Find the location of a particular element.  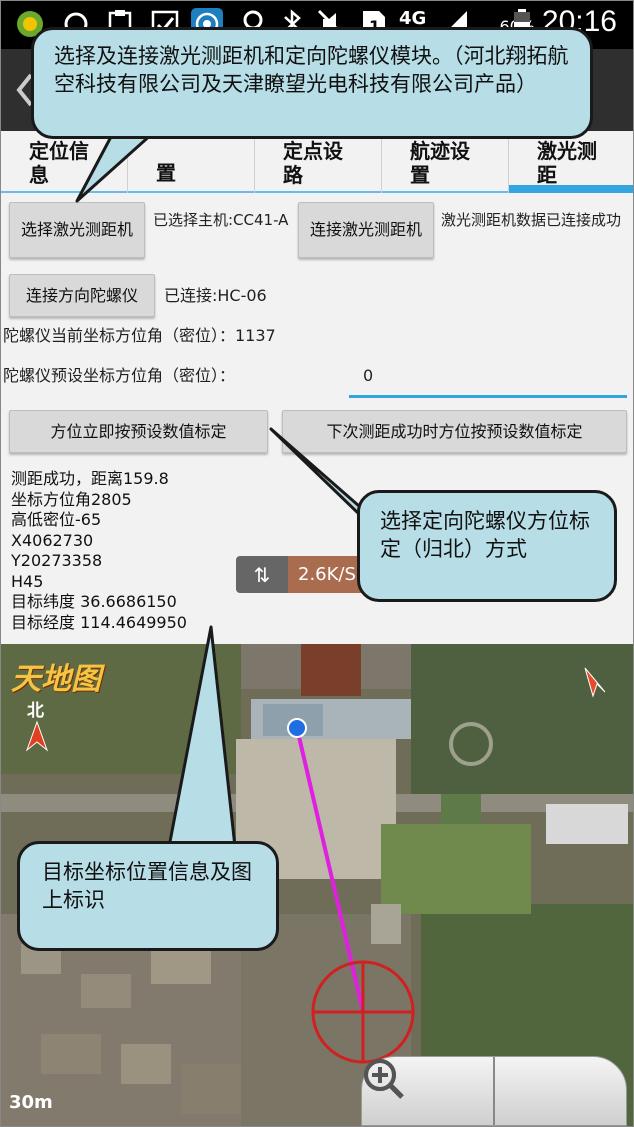

transfer-arrows-icon: ⇅ is located at coordinates (262, 574).